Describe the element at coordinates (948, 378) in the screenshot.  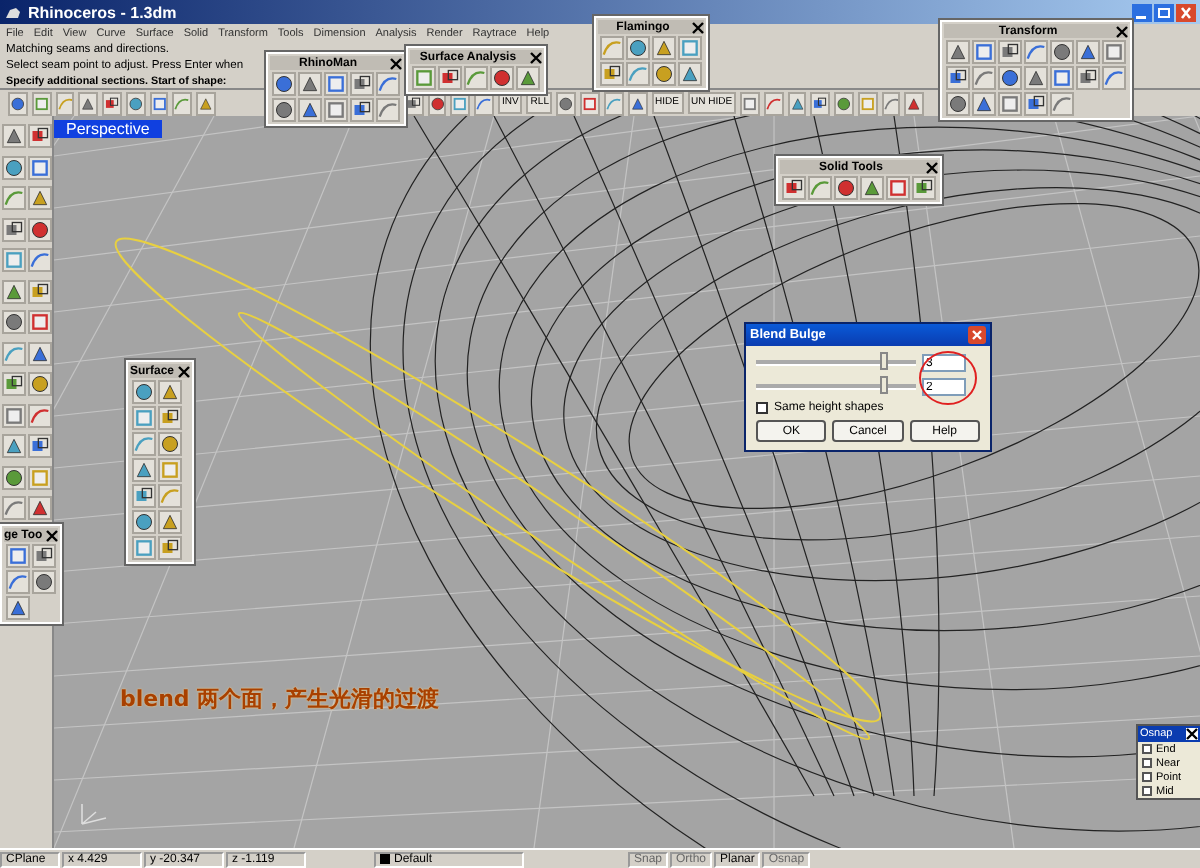
I see `highlight-circle` at that location.